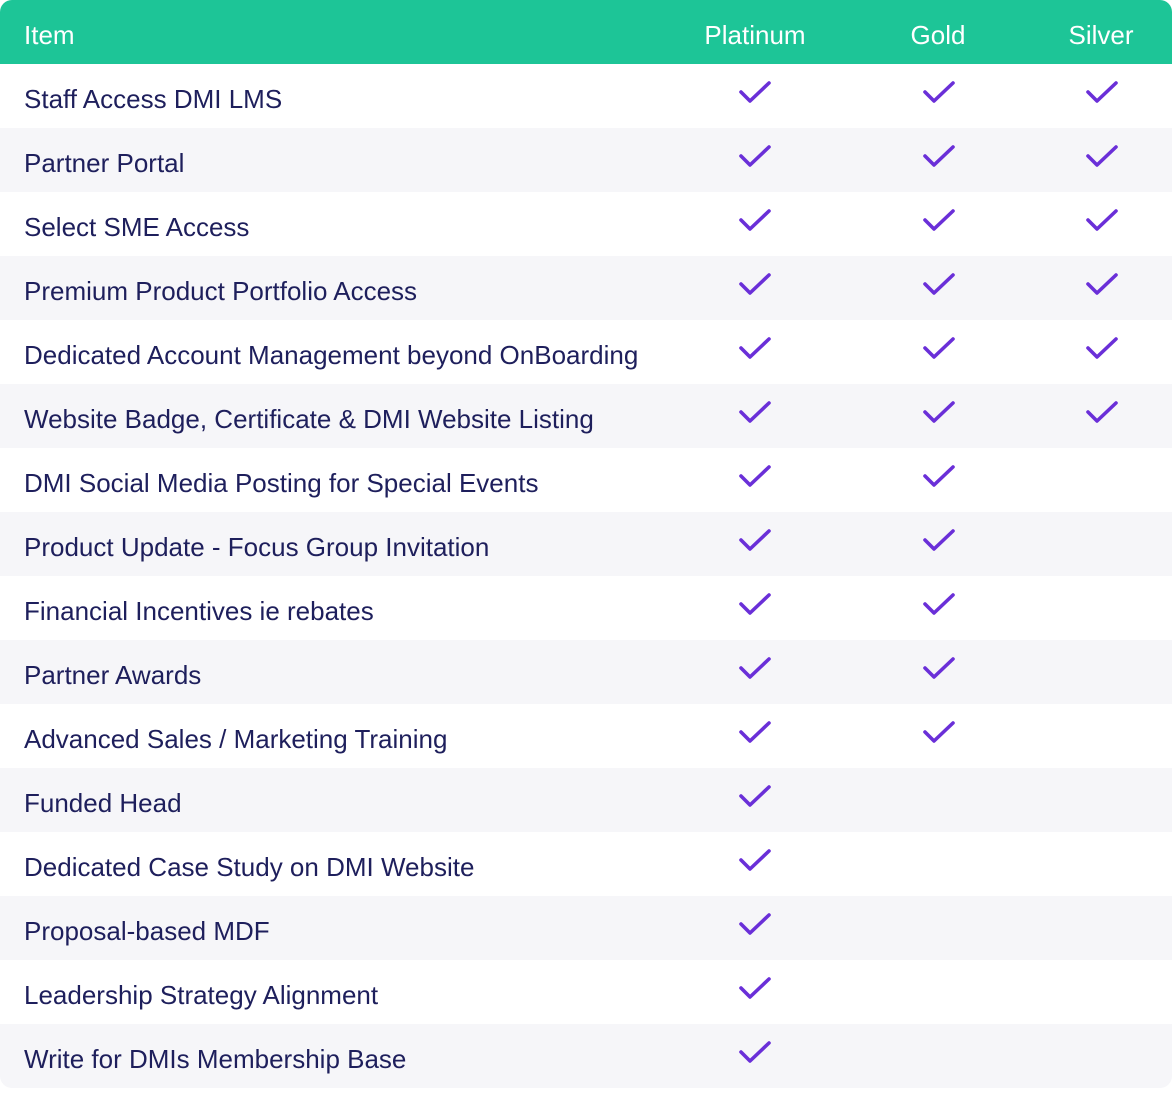  What do you see at coordinates (586, 1056) in the screenshot?
I see `table-row: Write for DMIs Membership Base` at bounding box center [586, 1056].